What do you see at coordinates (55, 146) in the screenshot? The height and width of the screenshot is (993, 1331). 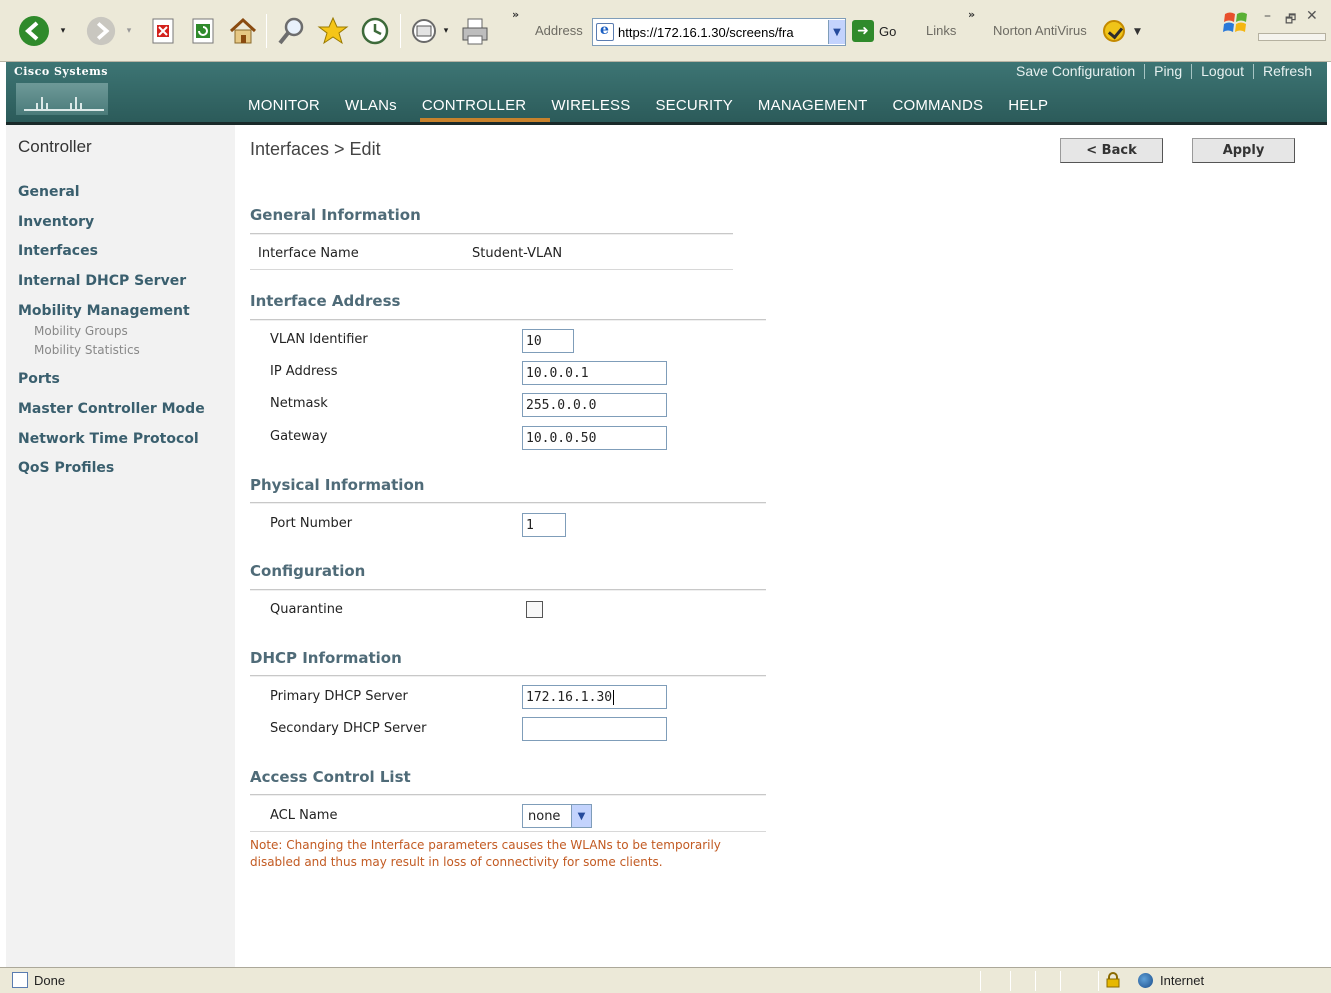 I see `sidebar-title: Controller` at bounding box center [55, 146].